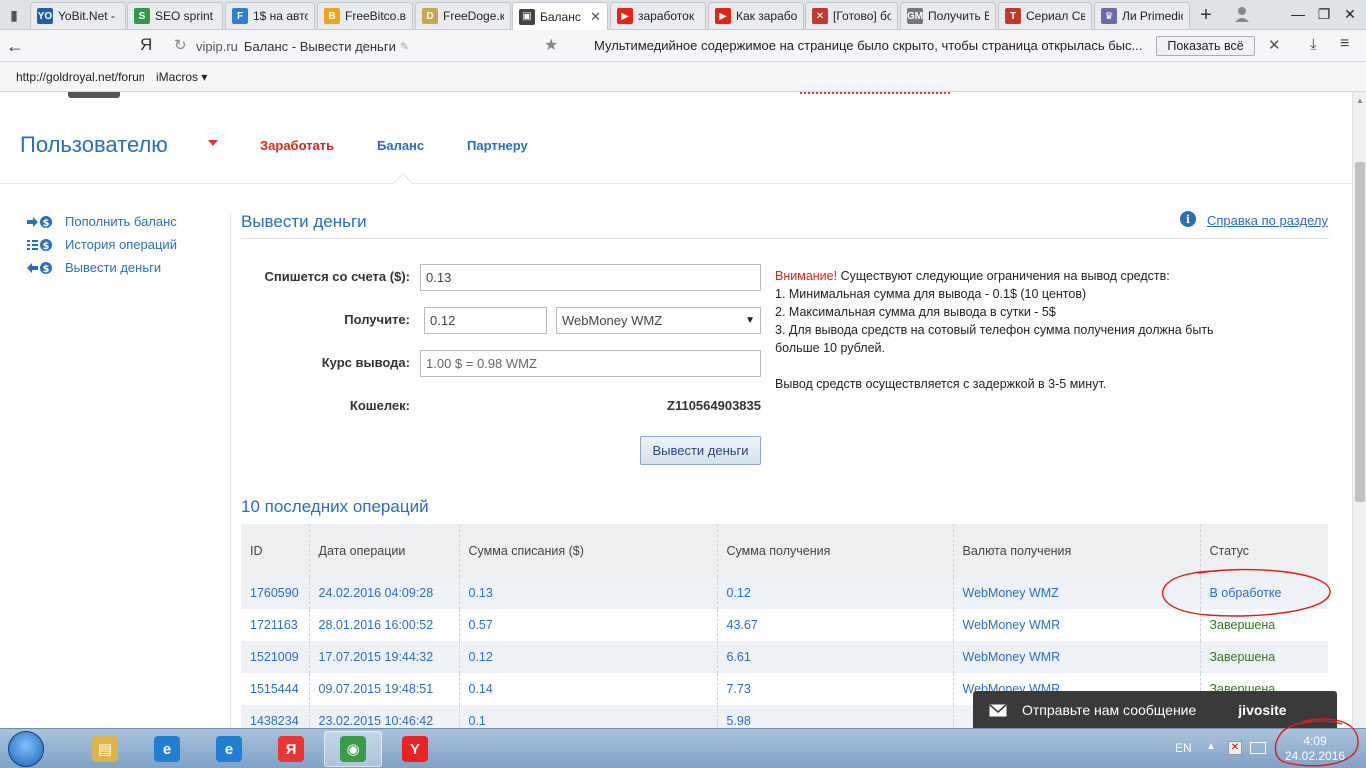  What do you see at coordinates (335, 506) in the screenshot?
I see `operations-title: 10 последних операций` at bounding box center [335, 506].